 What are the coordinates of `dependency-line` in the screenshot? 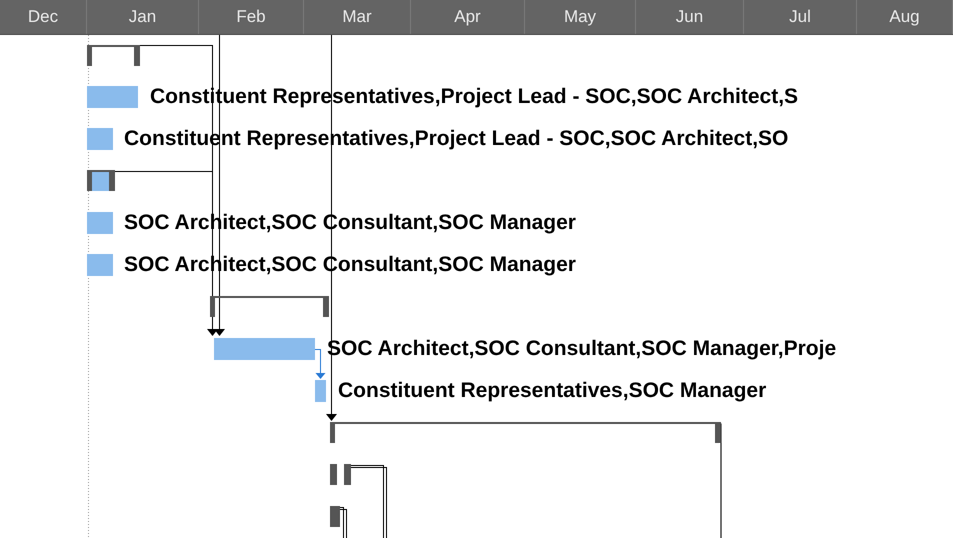 It's located at (343, 522).